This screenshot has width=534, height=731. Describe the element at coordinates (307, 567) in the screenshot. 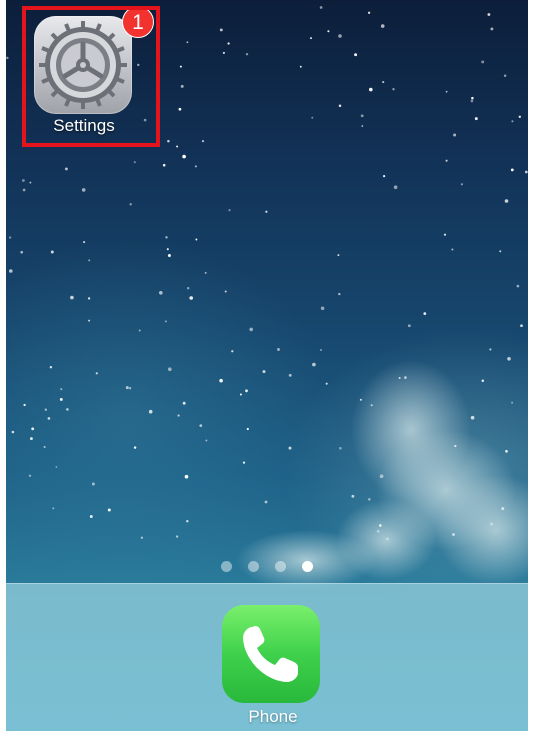

I see `page-dot-current` at that location.